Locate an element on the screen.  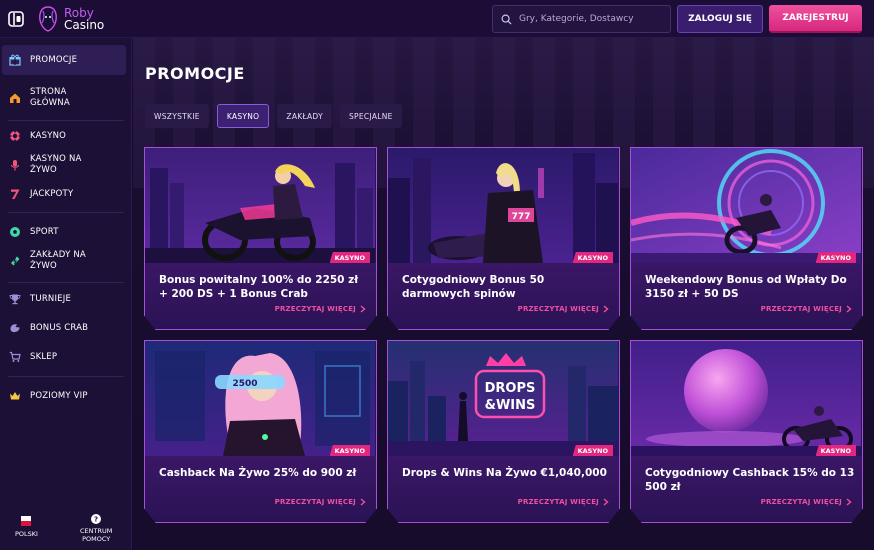
logo-face-icon is located at coordinates (48, 19).